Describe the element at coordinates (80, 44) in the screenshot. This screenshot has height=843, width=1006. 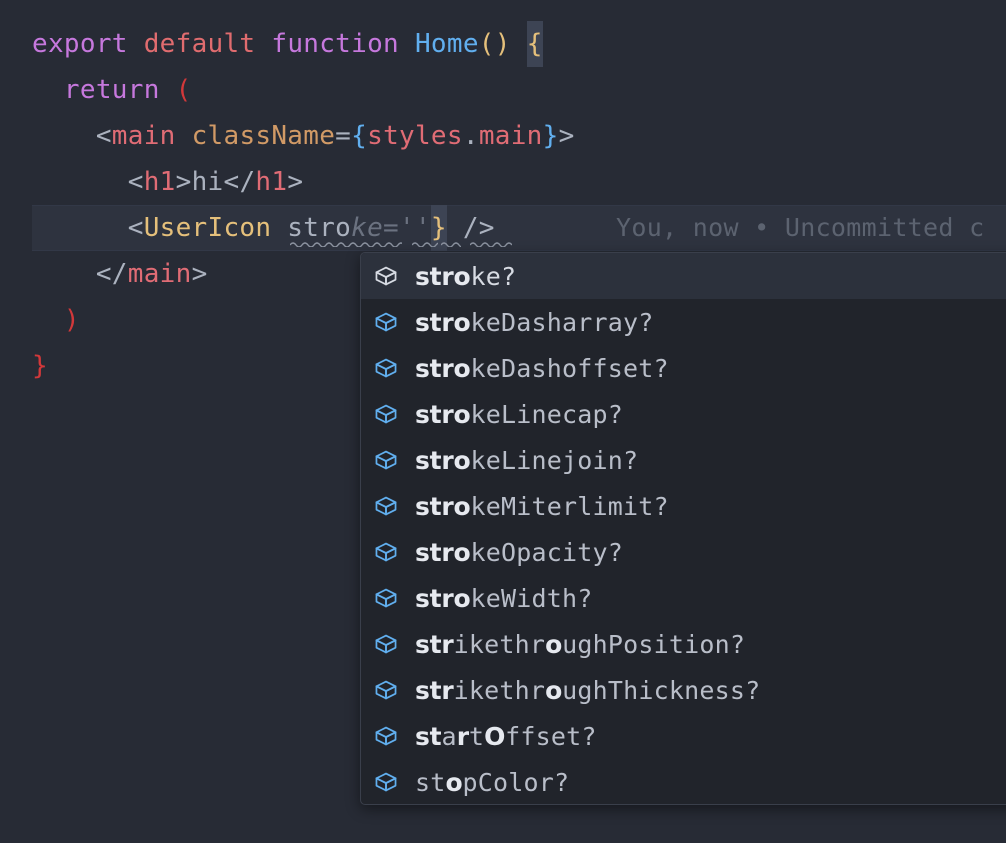
I see `code-token: export` at that location.